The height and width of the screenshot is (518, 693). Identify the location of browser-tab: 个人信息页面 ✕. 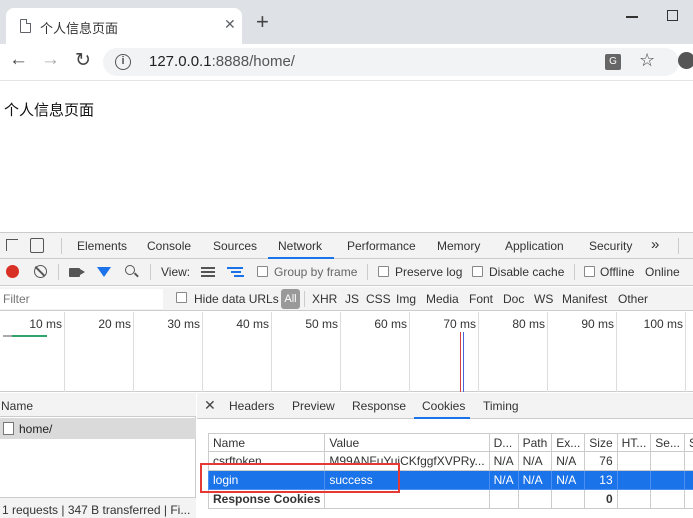
(124, 26).